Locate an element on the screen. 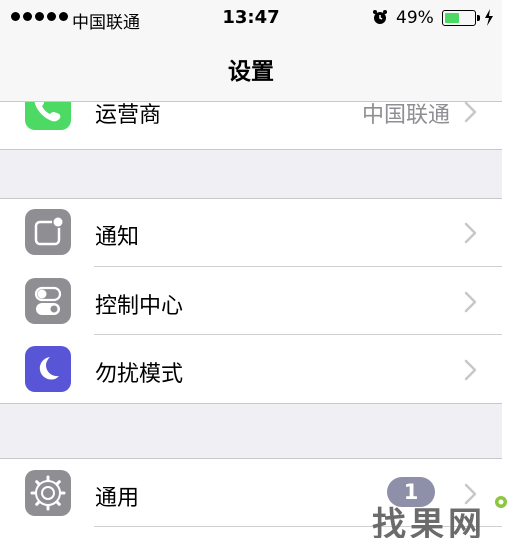 This screenshot has width=508, height=538. settings-row-notifications: 通知 is located at coordinates (251, 233).